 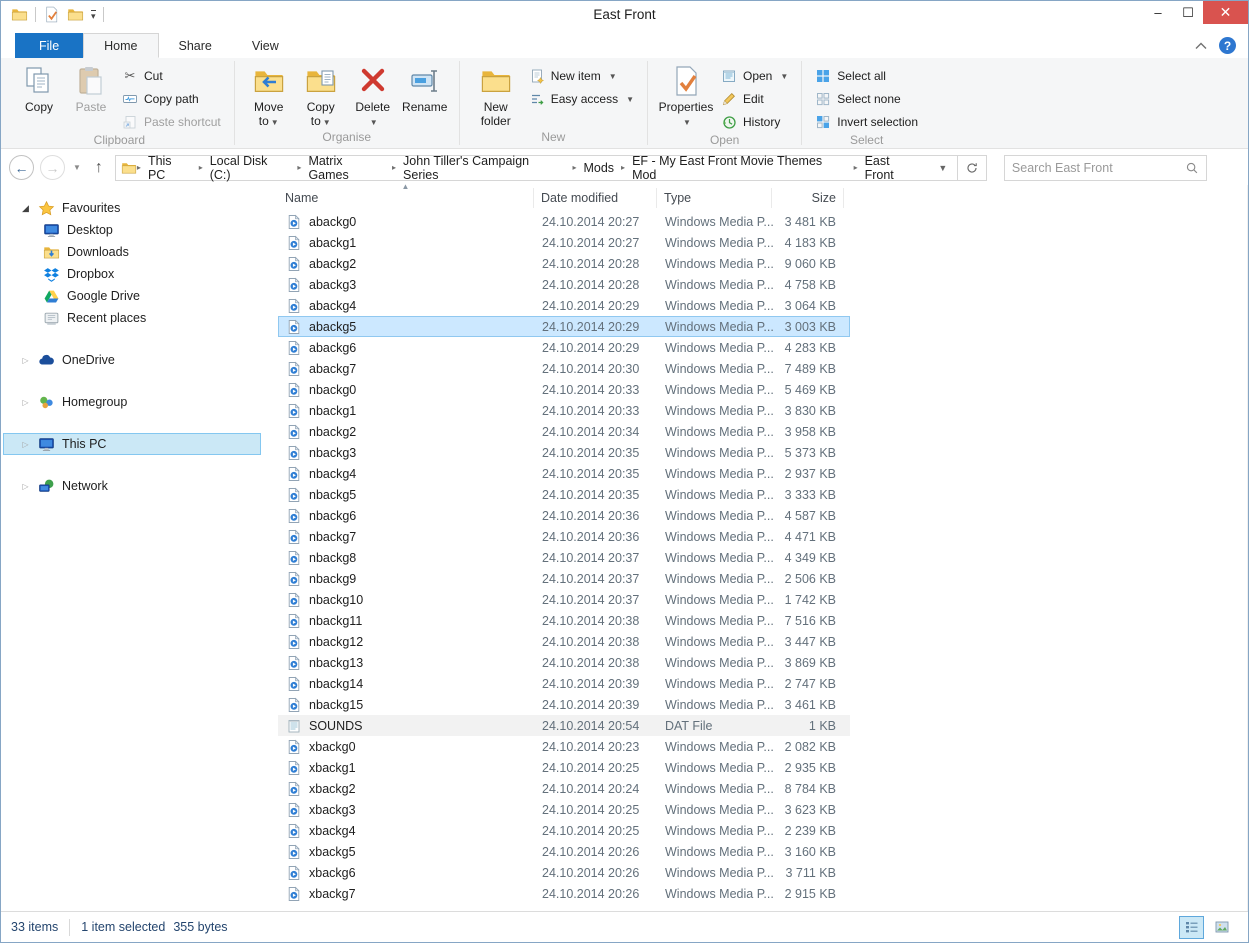 I want to click on easy-access-button: Easy access ▼, so click(x=581, y=99).